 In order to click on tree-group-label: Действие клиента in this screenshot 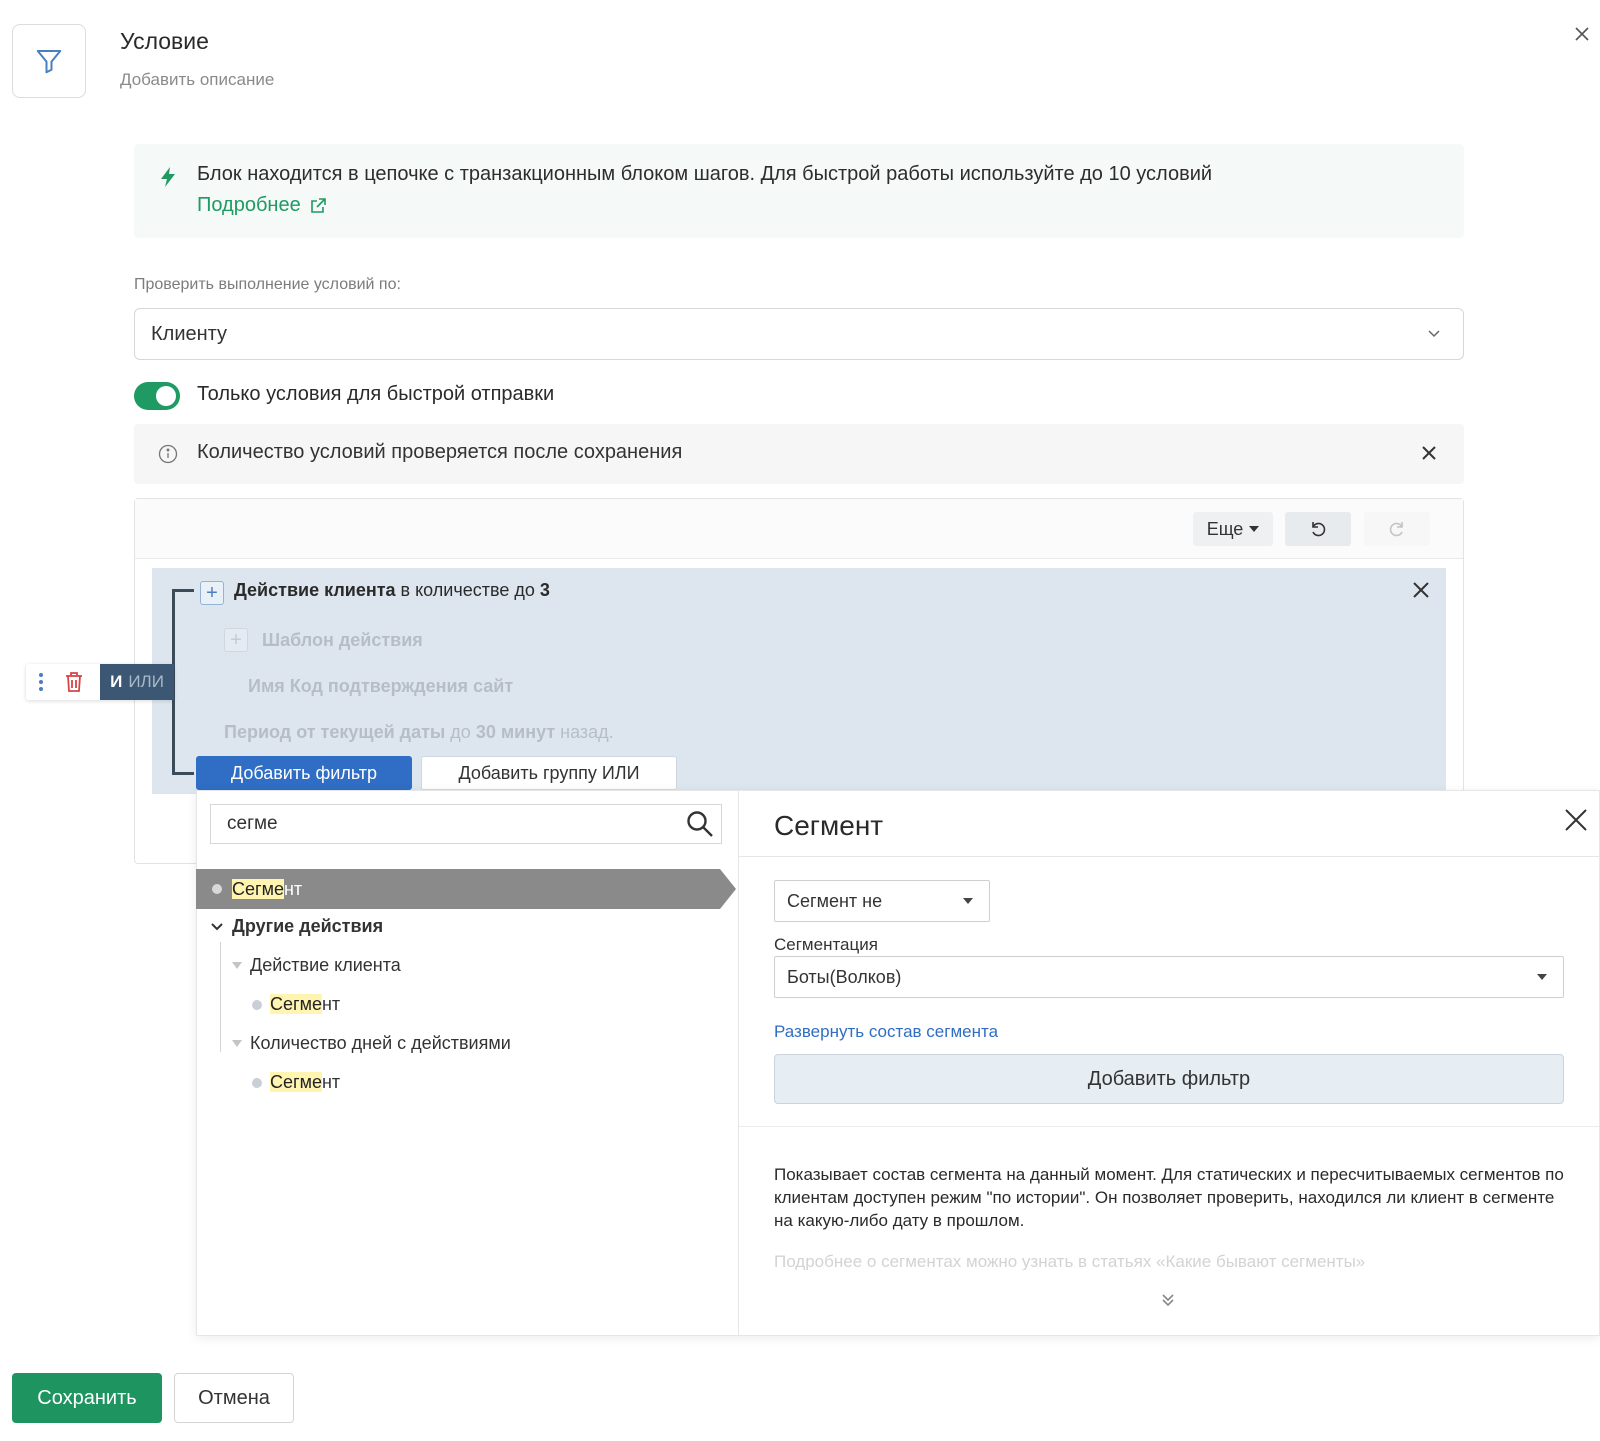, I will do `click(325, 965)`.